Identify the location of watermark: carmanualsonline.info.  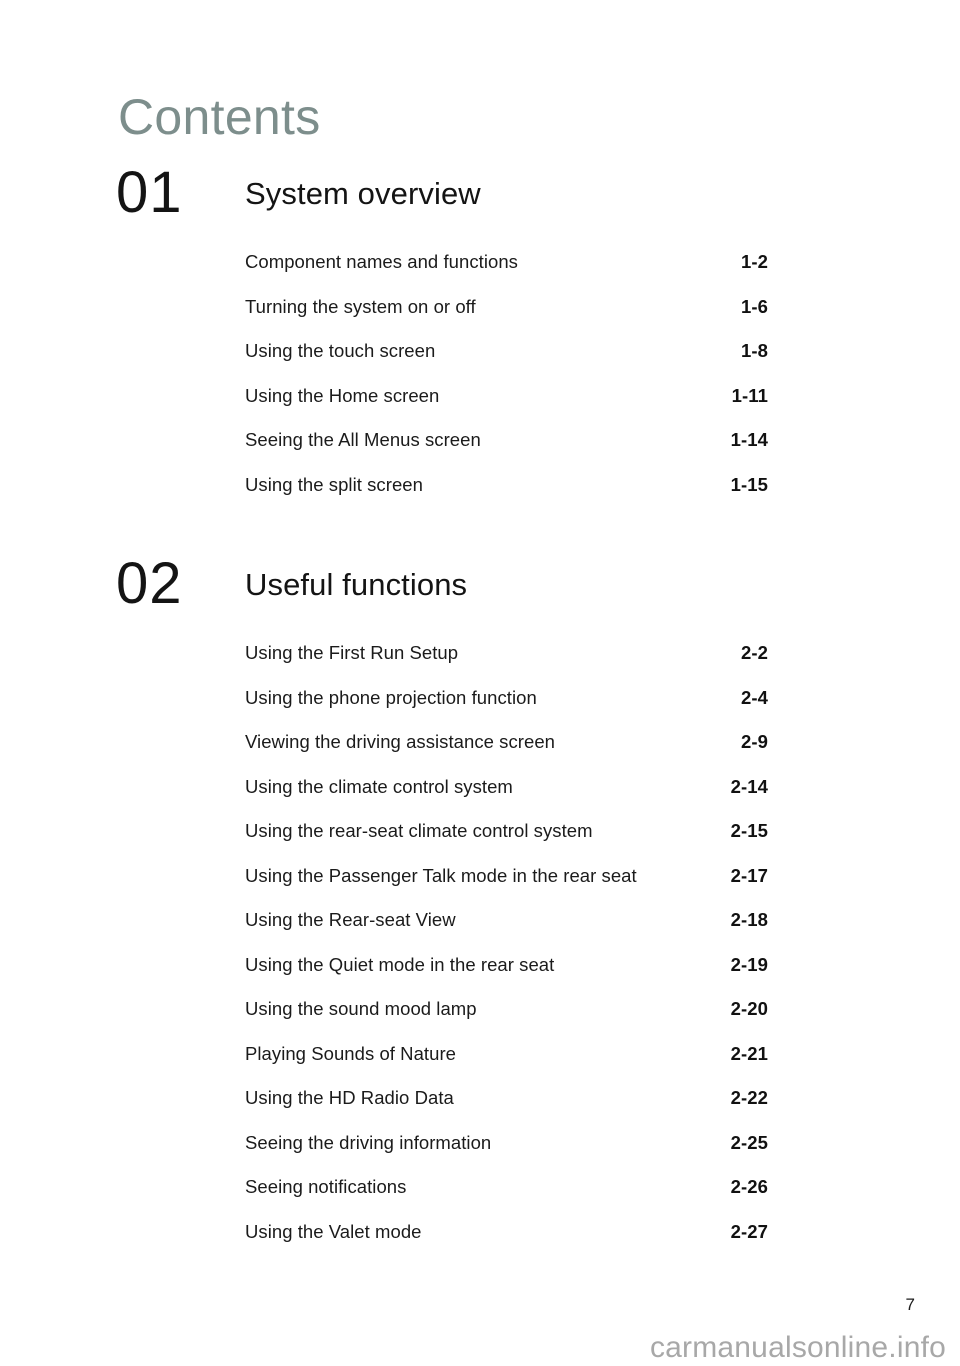
(797, 1347).